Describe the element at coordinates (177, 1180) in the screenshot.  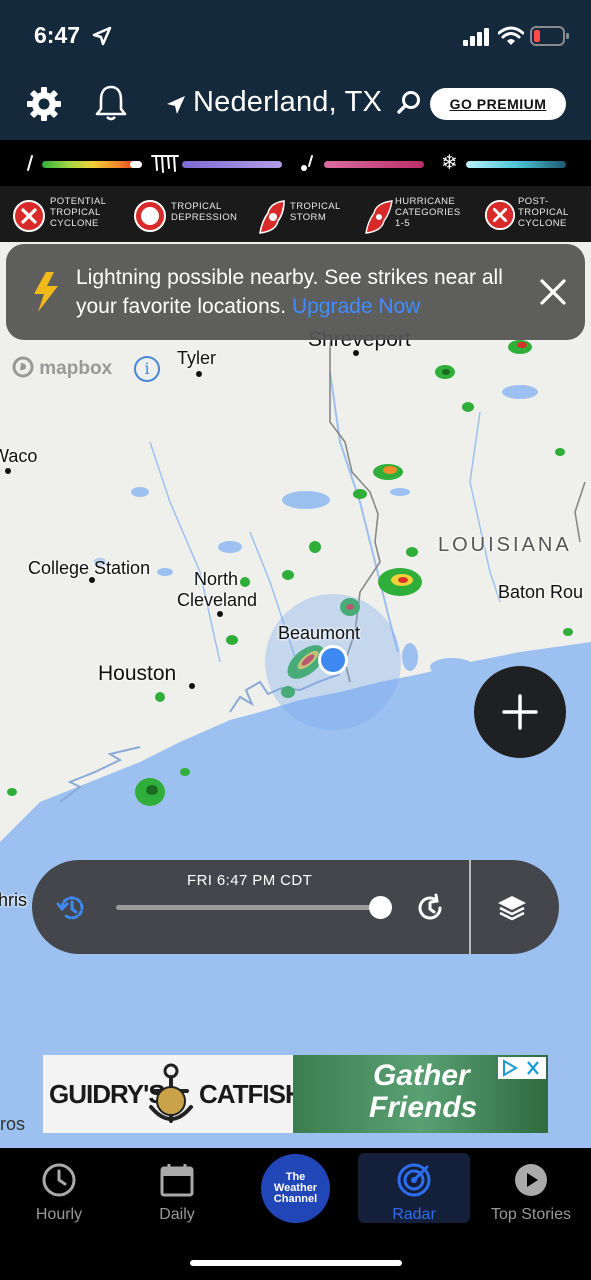
I see `calendar-icon` at that location.